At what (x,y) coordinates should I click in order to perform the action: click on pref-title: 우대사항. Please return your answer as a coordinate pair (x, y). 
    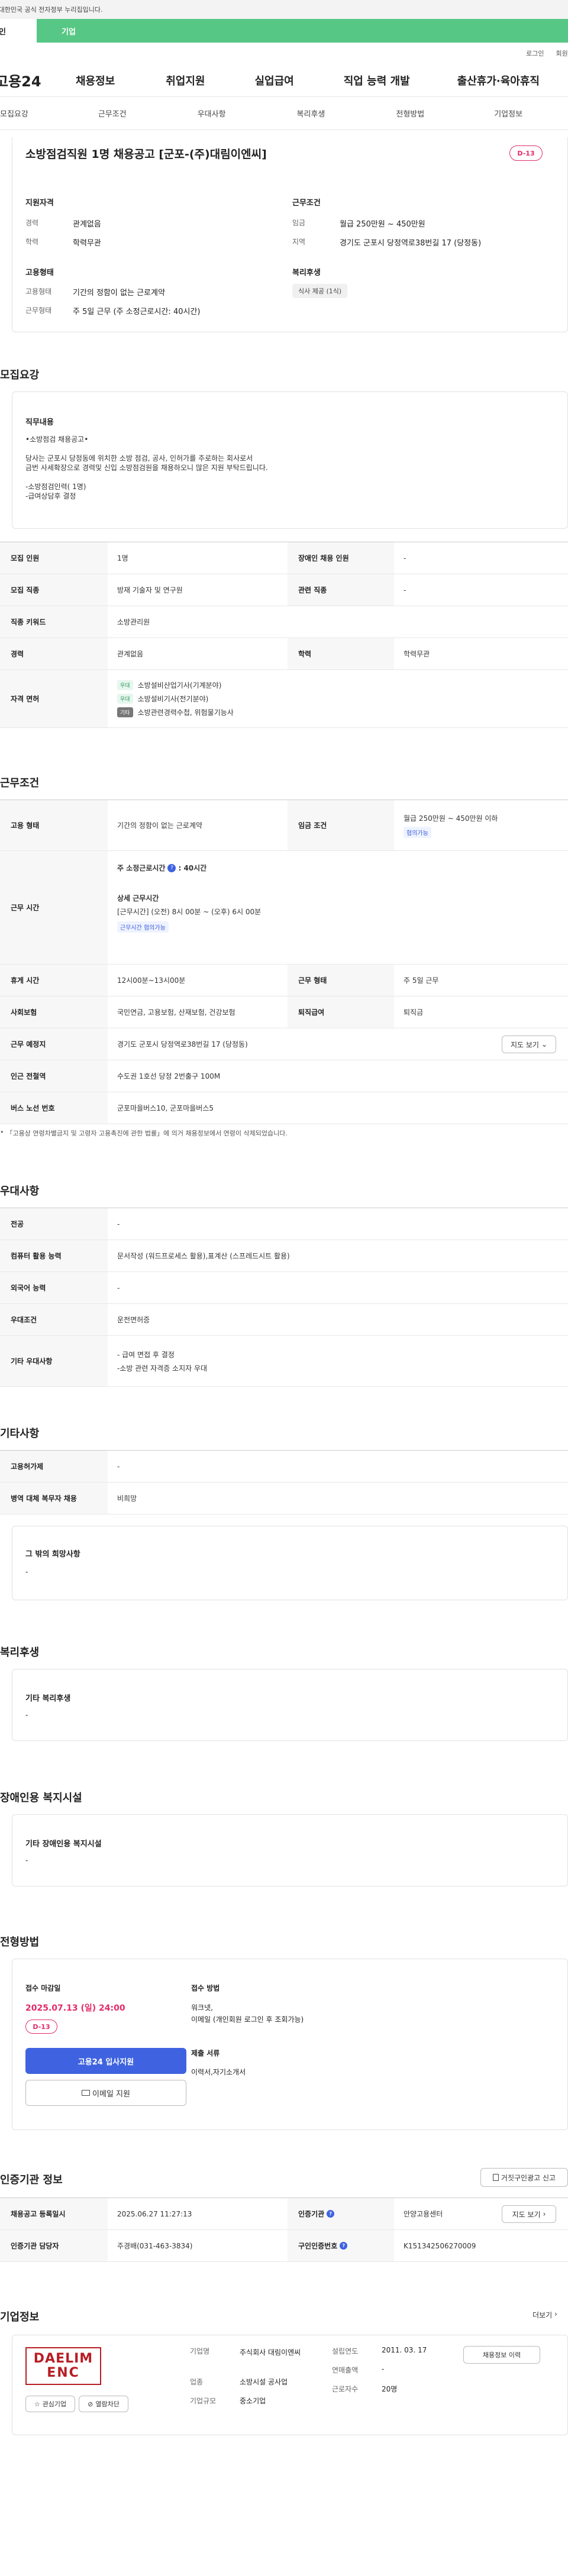
    Looking at the image, I should click on (20, 1192).